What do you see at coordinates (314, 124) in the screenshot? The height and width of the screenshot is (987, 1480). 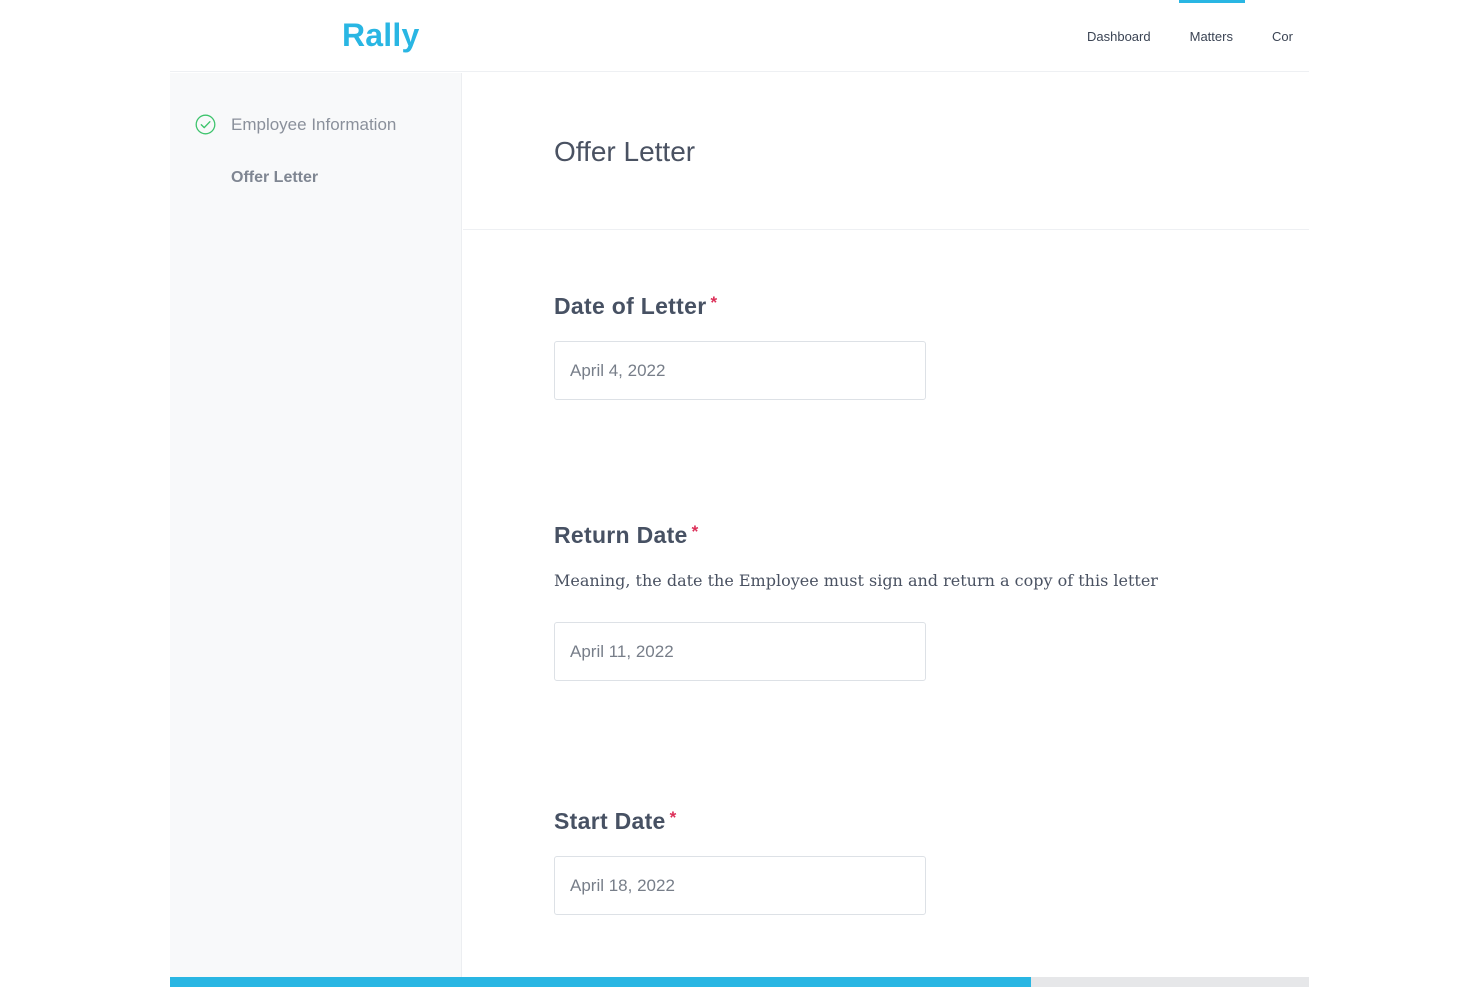 I see `sidebar-item-label: Employee Information` at bounding box center [314, 124].